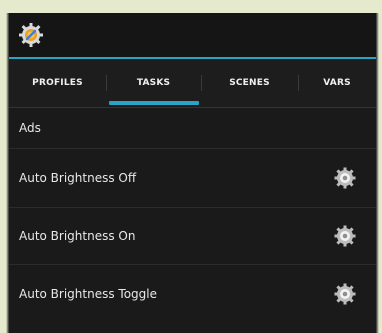  Describe the element at coordinates (77, 236) in the screenshot. I see `task-label: Auto Brightness On` at that location.